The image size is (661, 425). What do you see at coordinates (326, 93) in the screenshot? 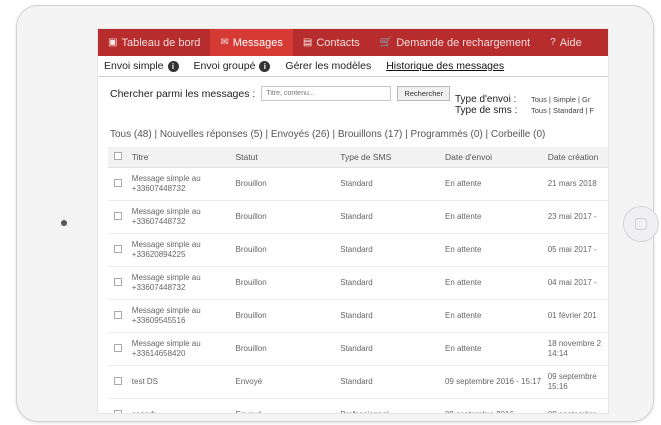
I see `search-input` at bounding box center [326, 93].